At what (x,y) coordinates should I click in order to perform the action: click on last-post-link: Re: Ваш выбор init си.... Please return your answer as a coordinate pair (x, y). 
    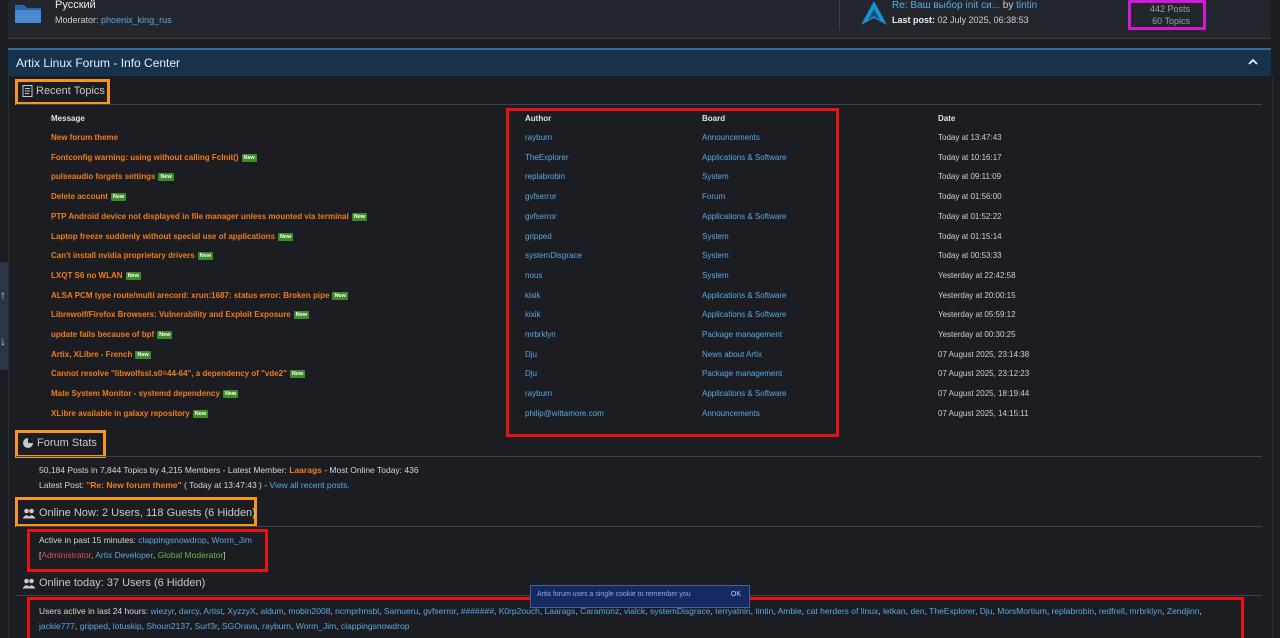
    Looking at the image, I should click on (946, 5).